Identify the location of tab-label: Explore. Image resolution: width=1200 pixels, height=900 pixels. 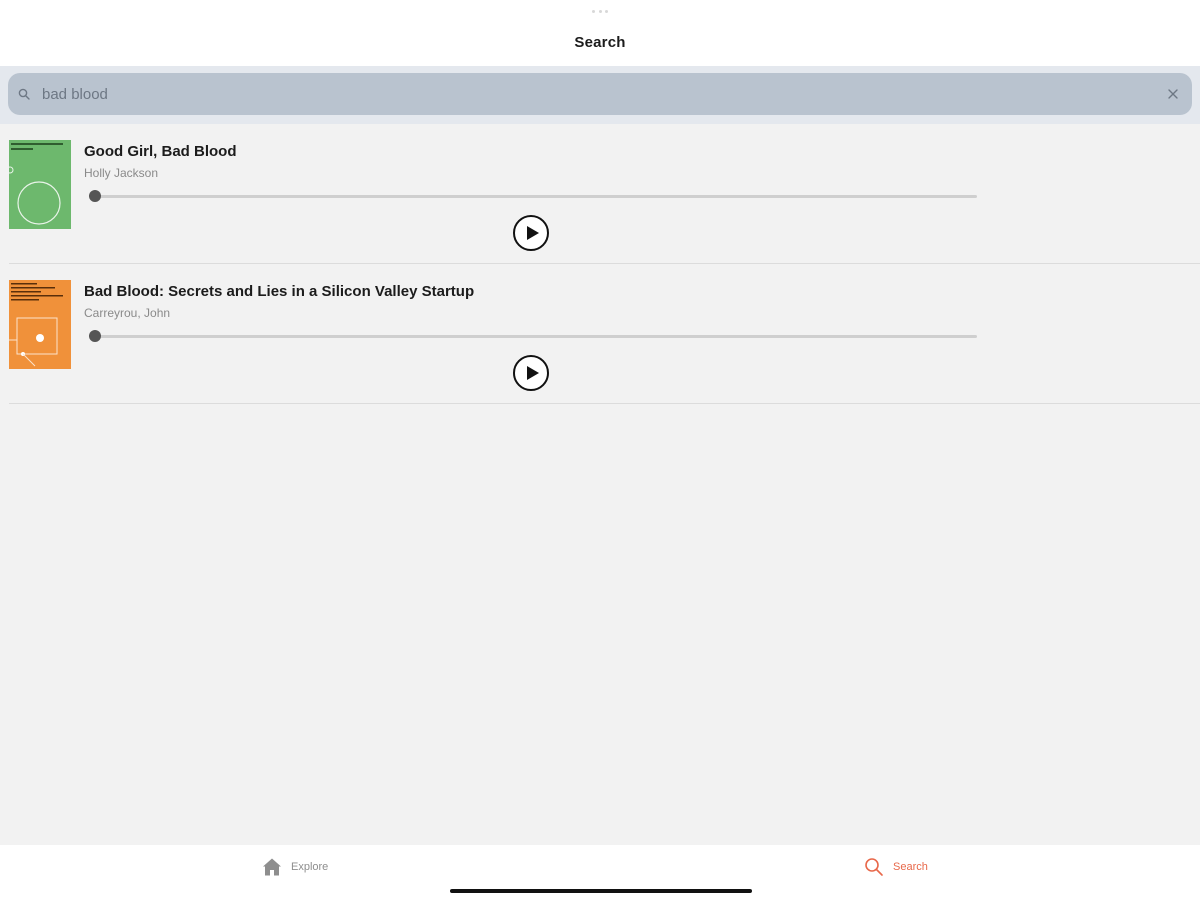
(310, 867).